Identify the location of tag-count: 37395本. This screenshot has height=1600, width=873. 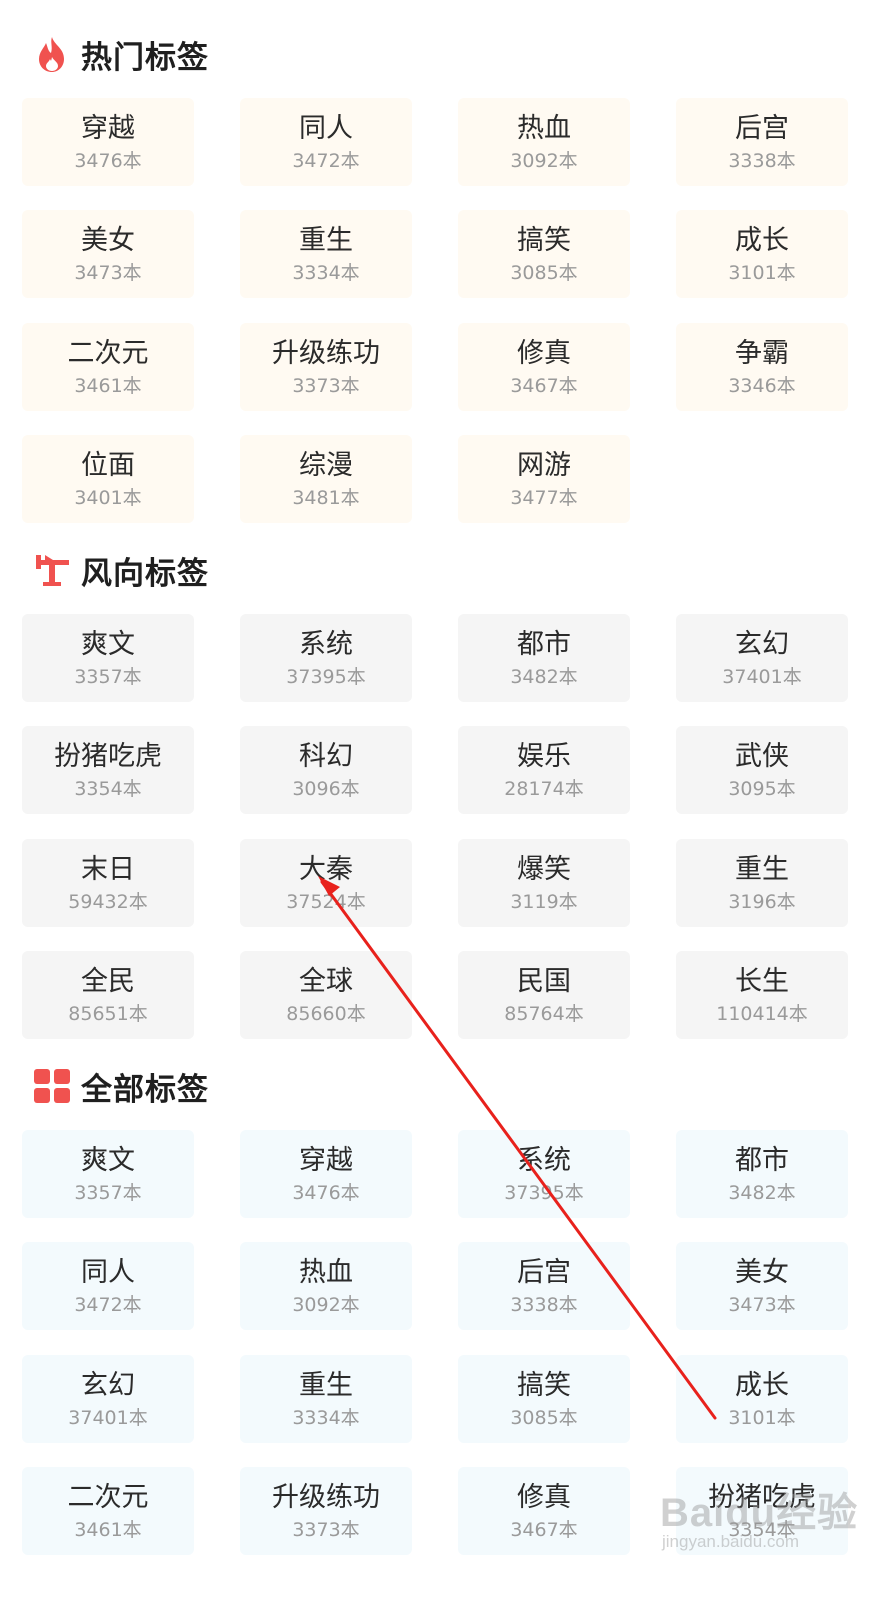
(326, 677).